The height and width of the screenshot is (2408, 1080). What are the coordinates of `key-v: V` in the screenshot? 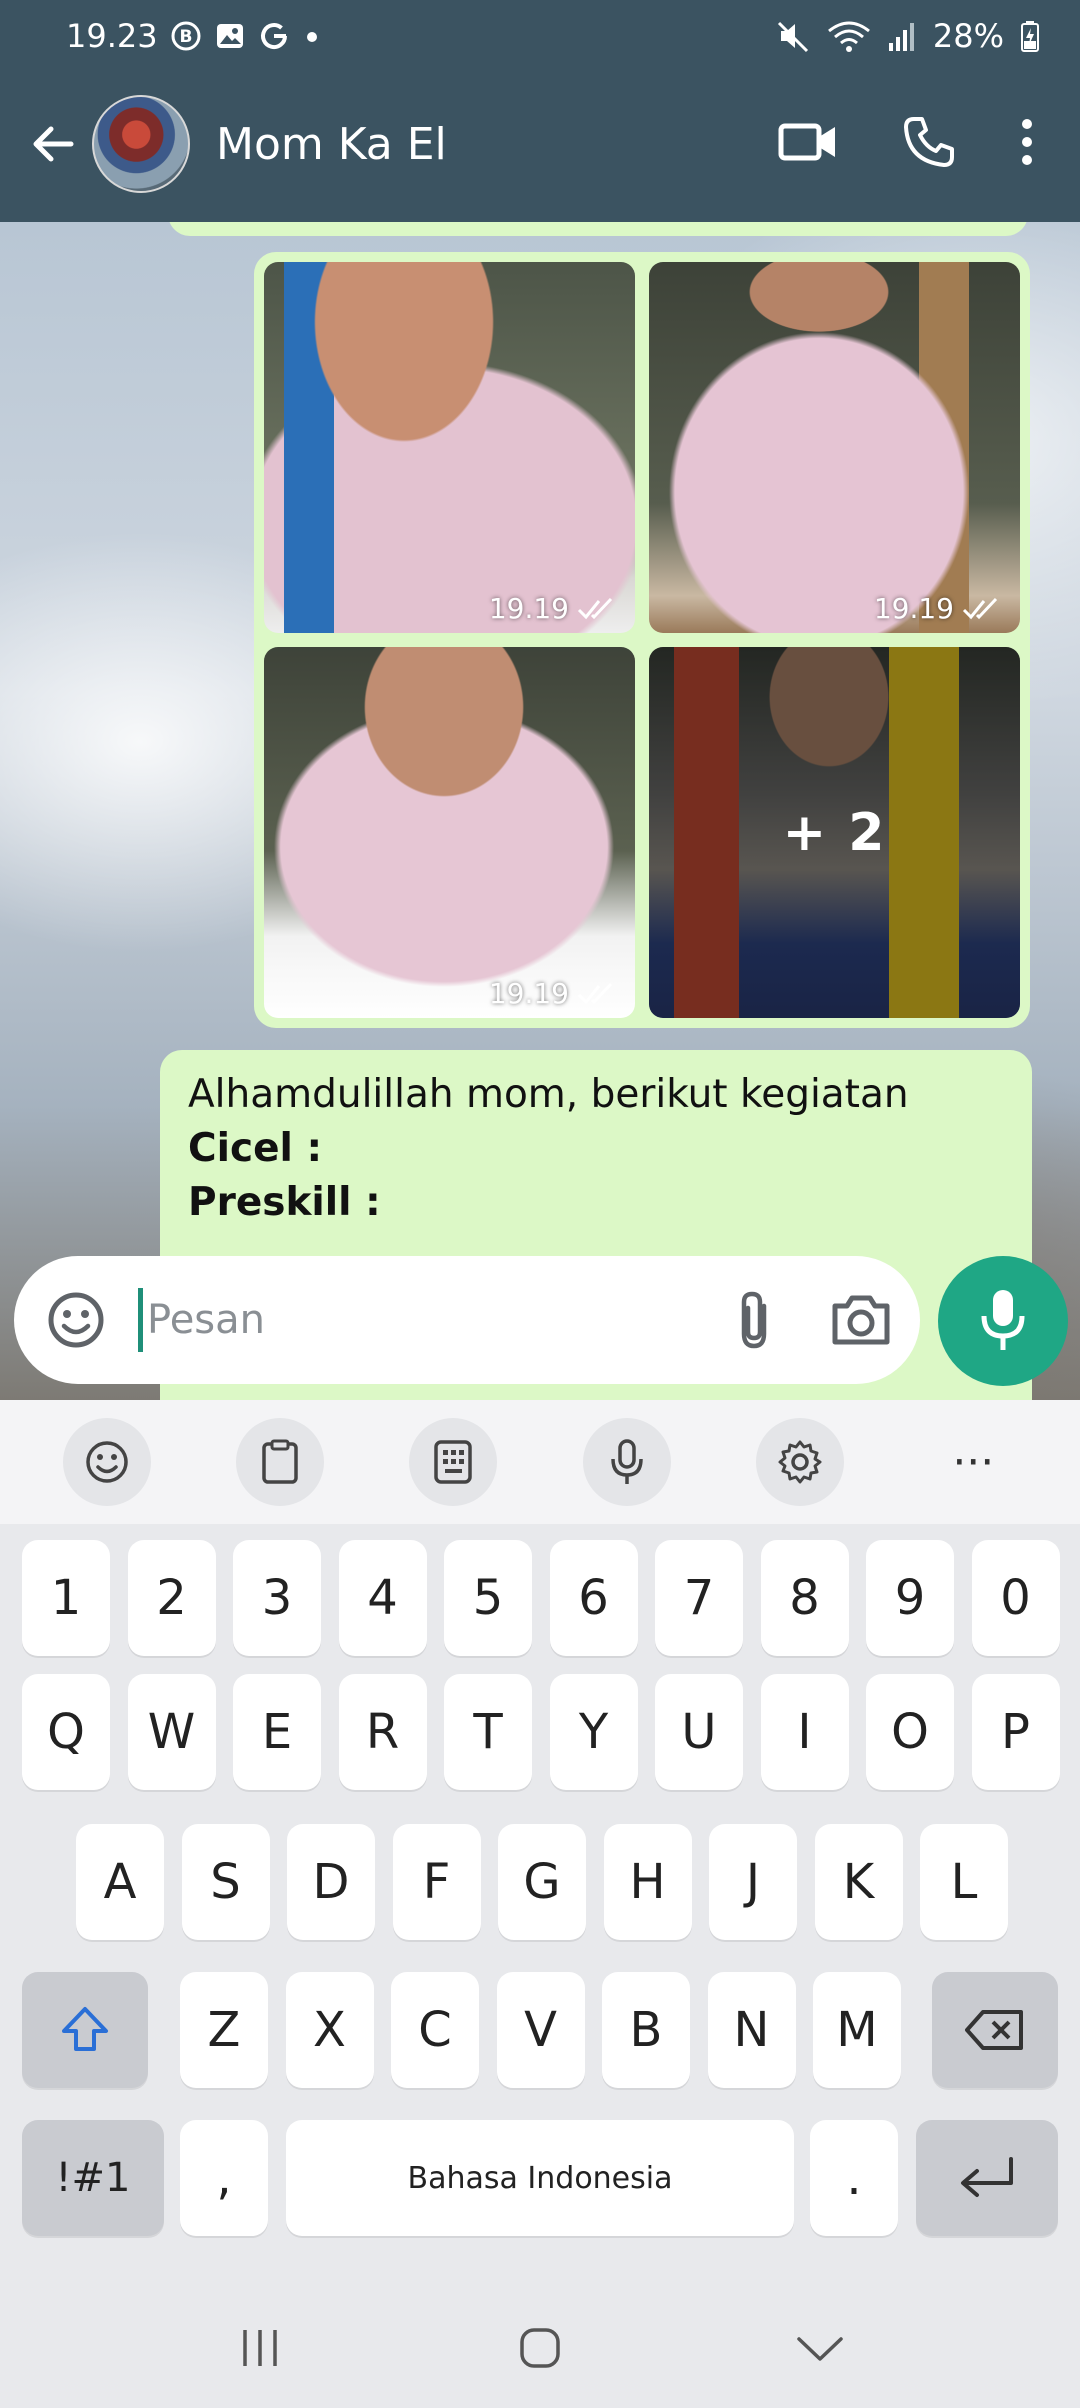 It's located at (540, 2030).